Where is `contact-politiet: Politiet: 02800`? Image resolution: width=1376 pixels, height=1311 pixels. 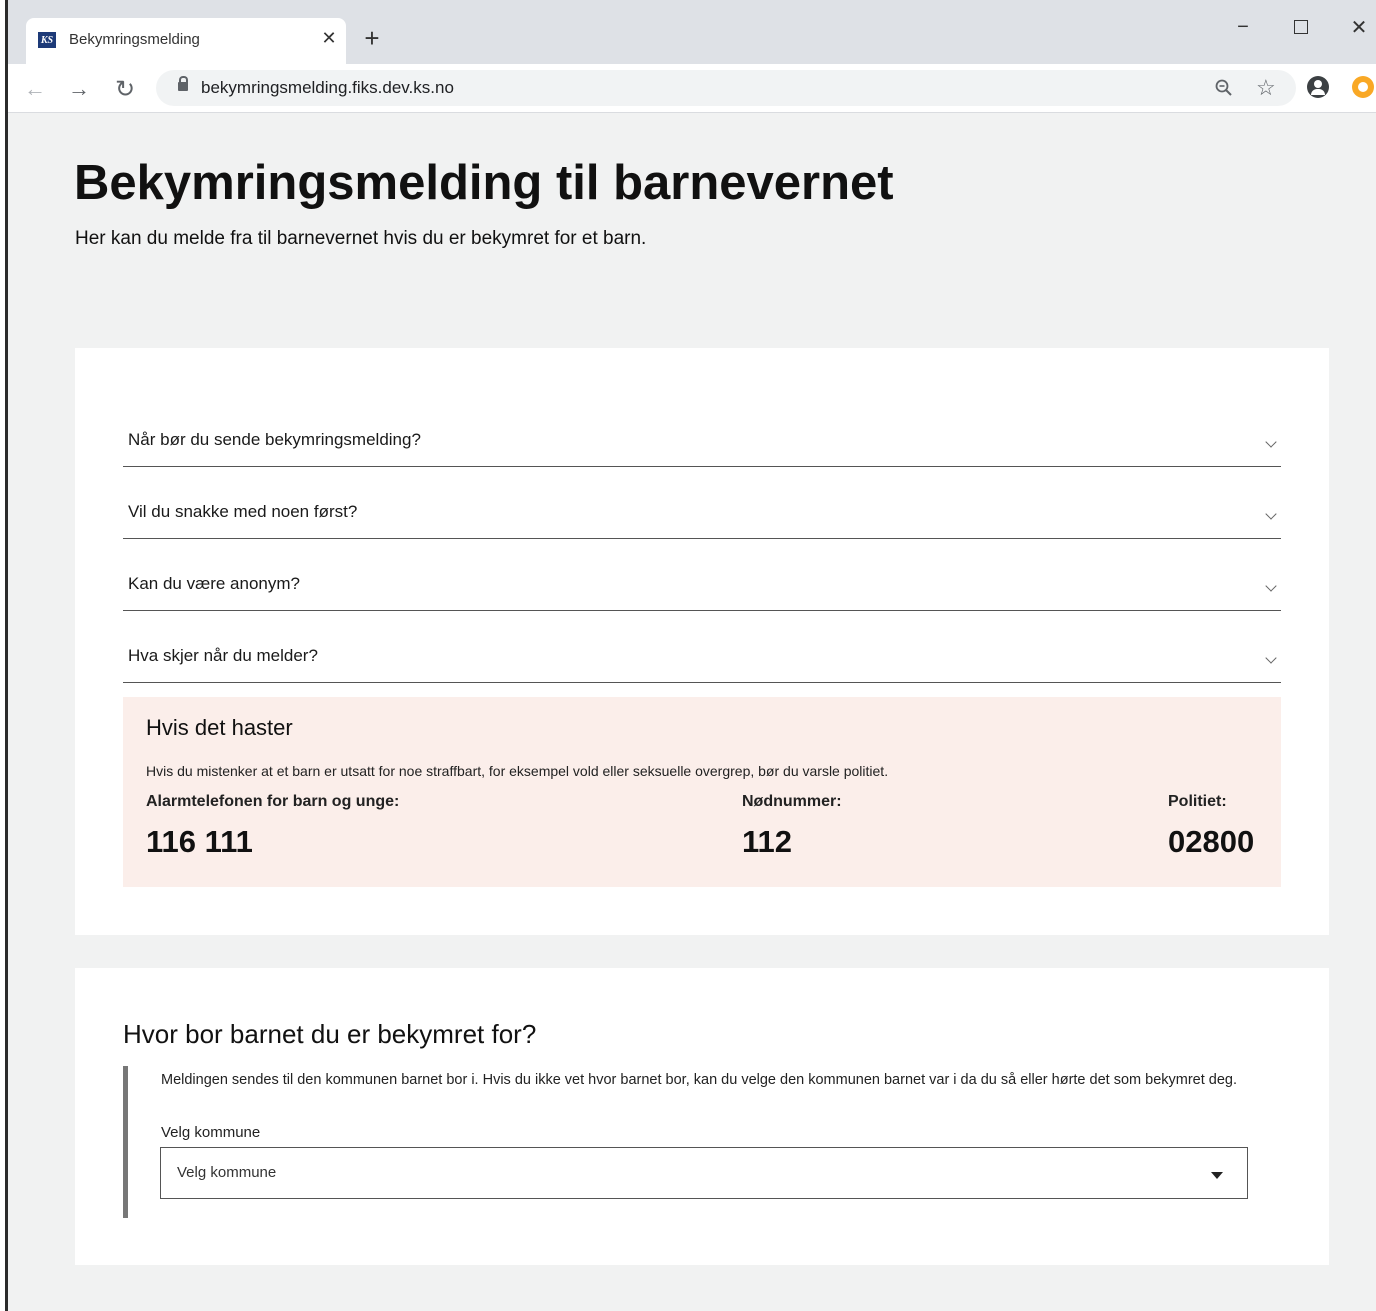 contact-politiet: Politiet: 02800 is located at coordinates (1211, 826).